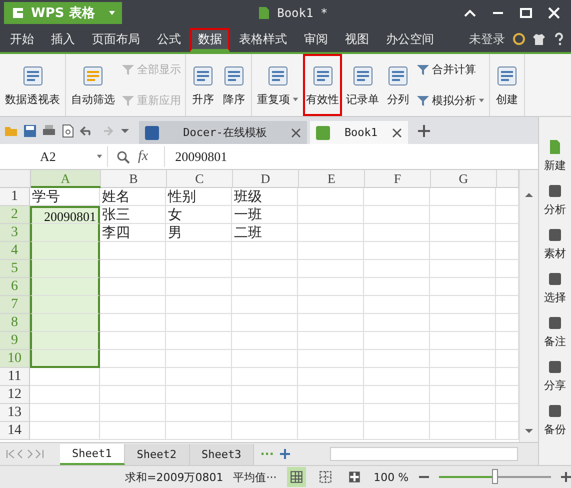 The image size is (571, 488). What do you see at coordinates (529, 431) in the screenshot?
I see `scroll-down-icon` at bounding box center [529, 431].